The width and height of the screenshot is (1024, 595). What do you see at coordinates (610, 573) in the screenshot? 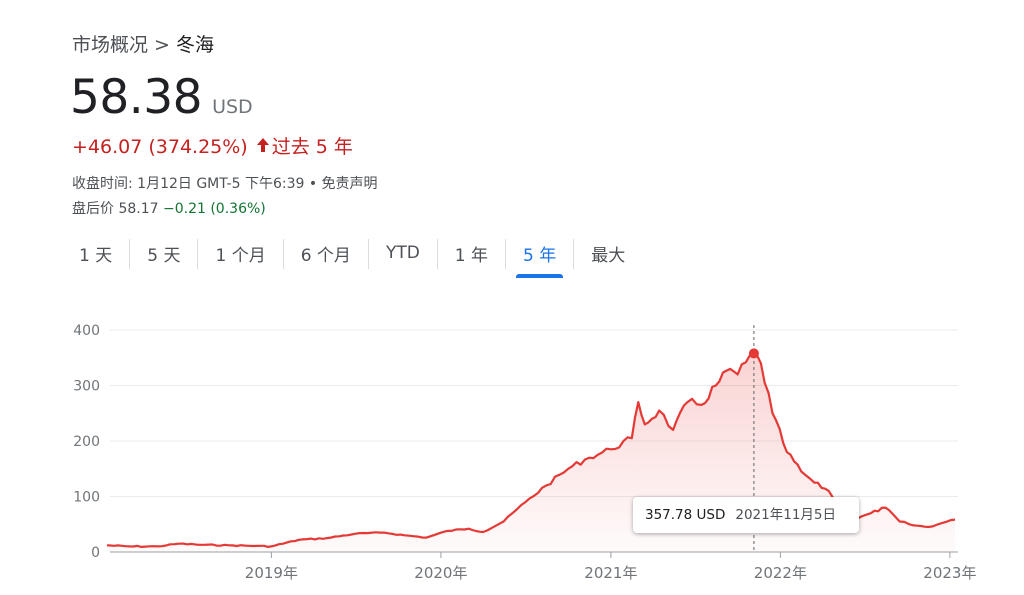
I see `x-tick-label: 2021年` at bounding box center [610, 573].